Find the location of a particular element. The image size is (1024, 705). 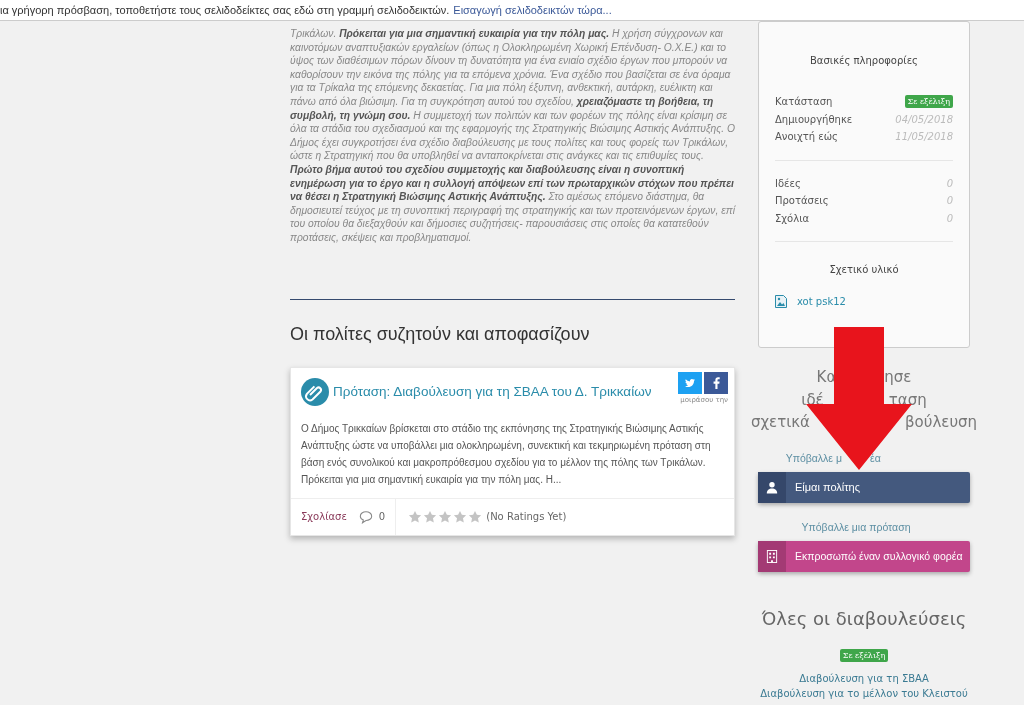

person-icon is located at coordinates (772, 487).